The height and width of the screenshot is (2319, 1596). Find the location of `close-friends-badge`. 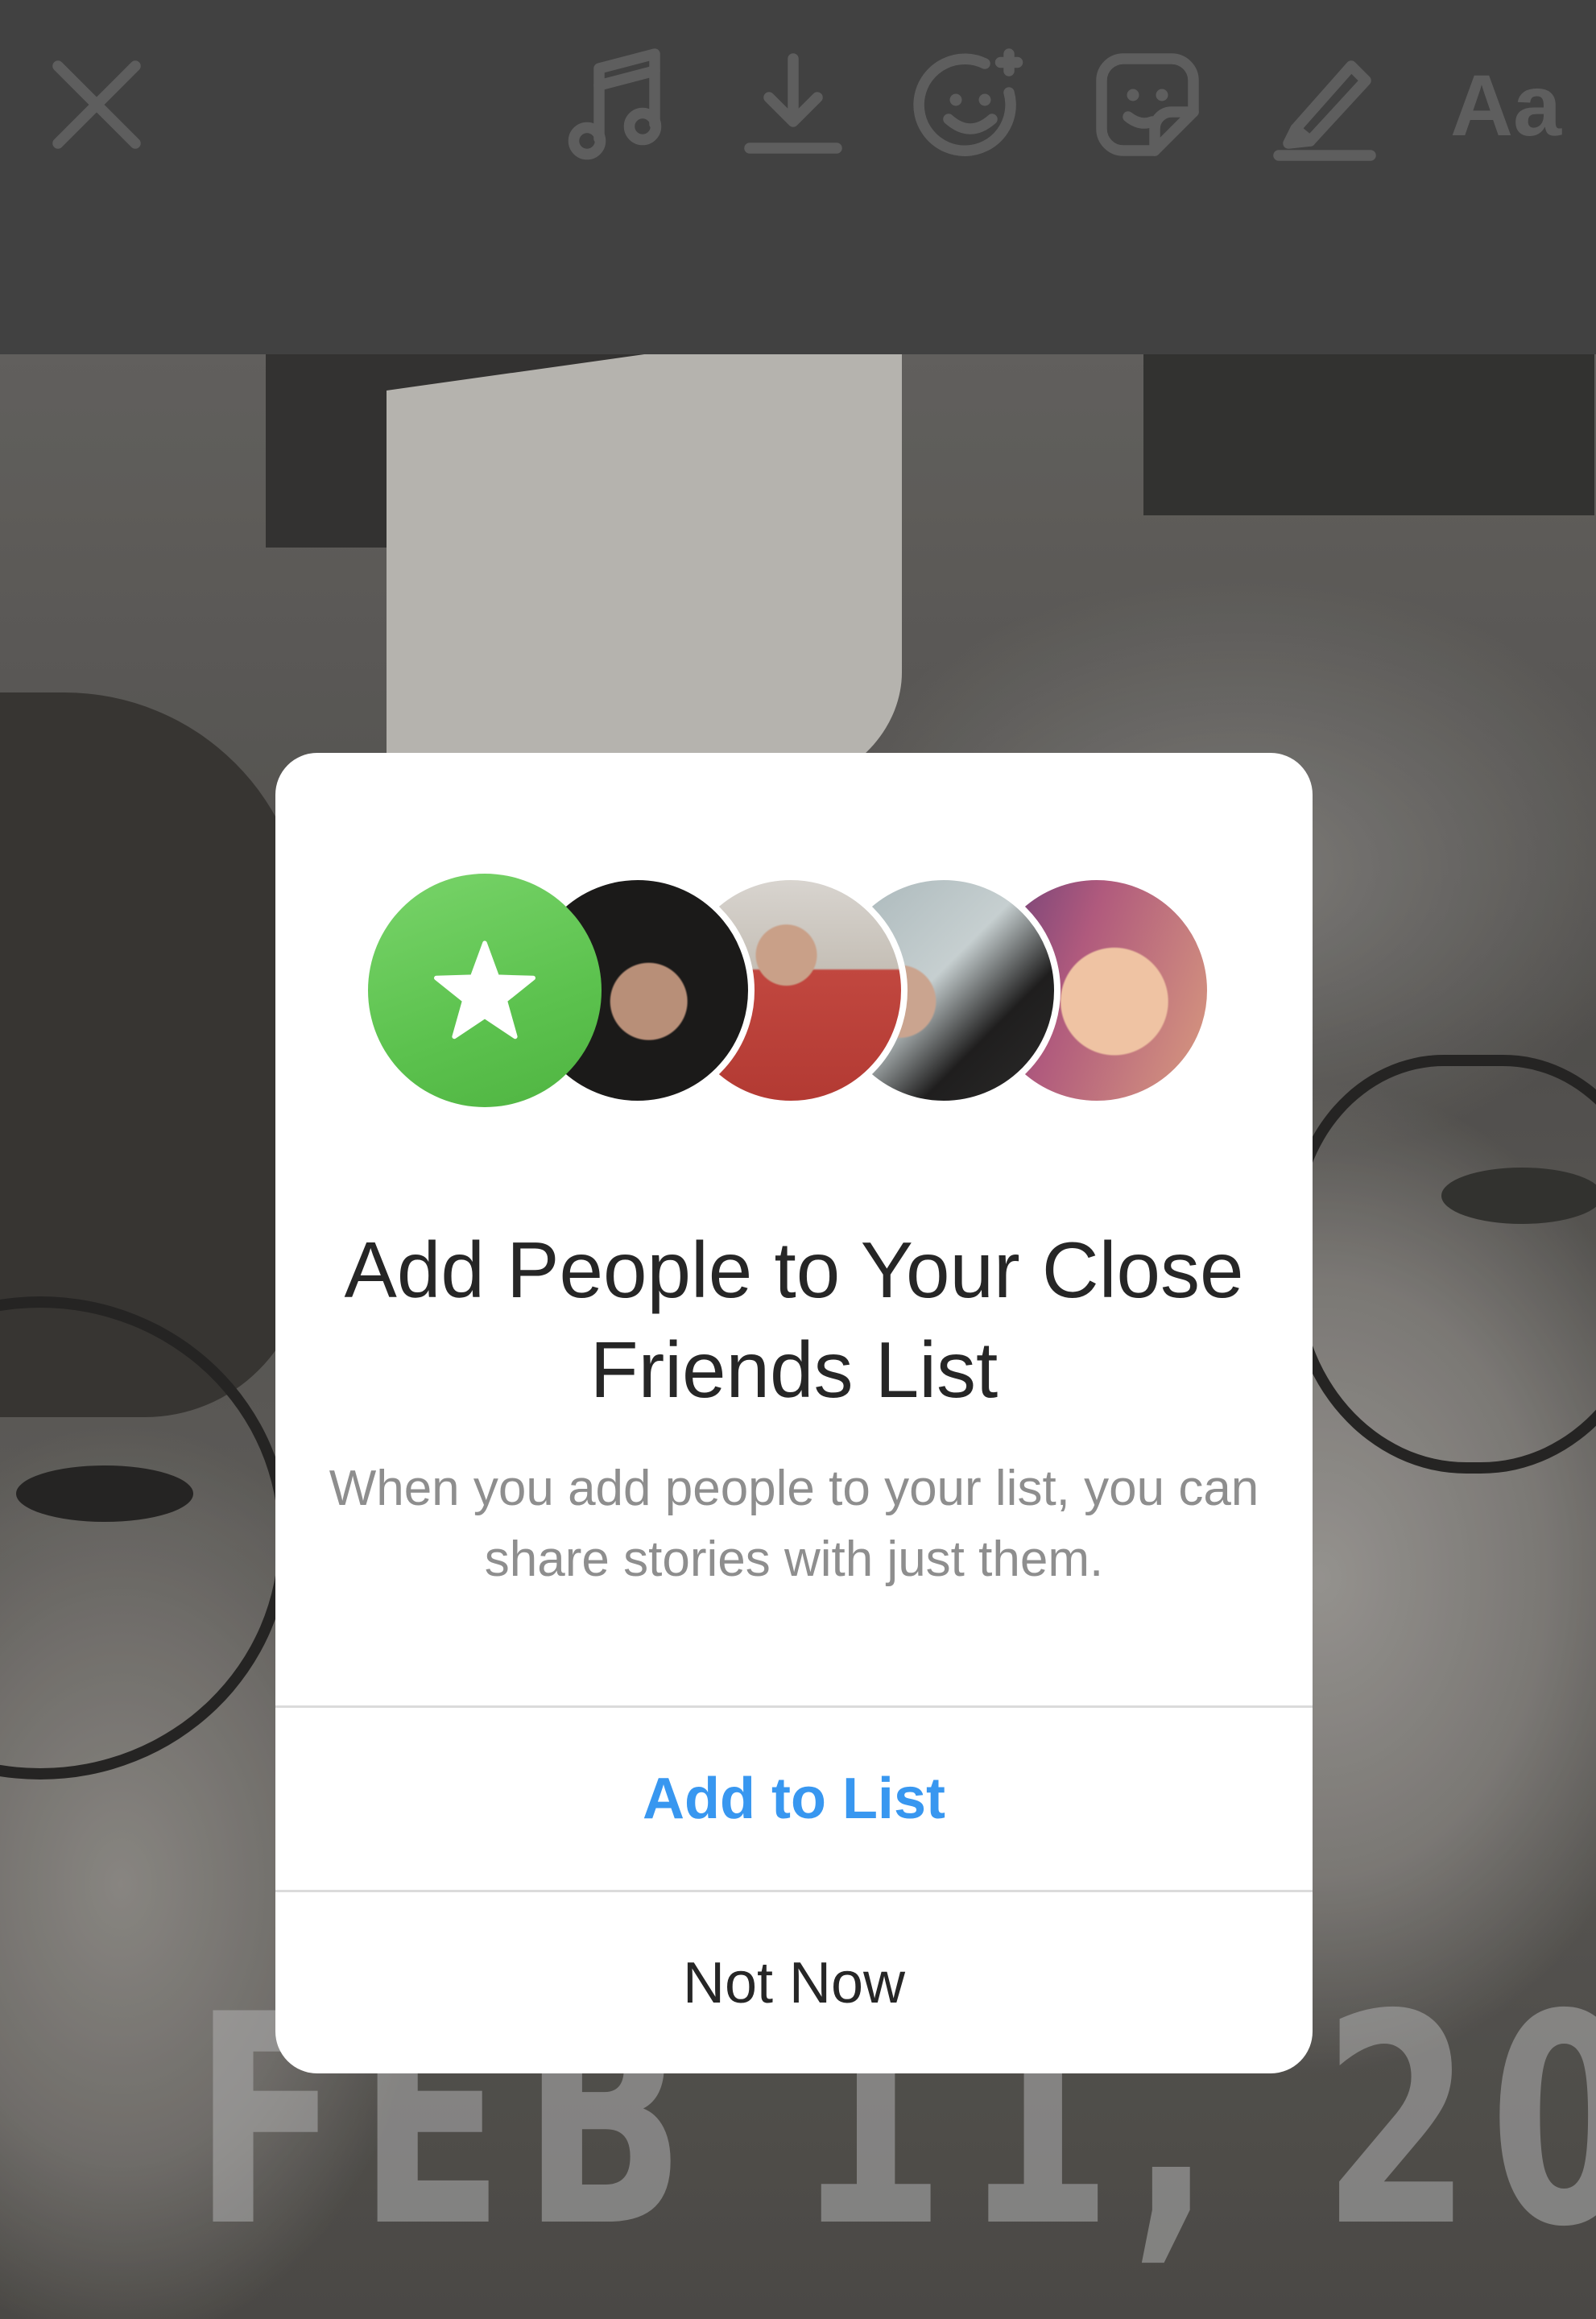

close-friends-badge is located at coordinates (485, 990).